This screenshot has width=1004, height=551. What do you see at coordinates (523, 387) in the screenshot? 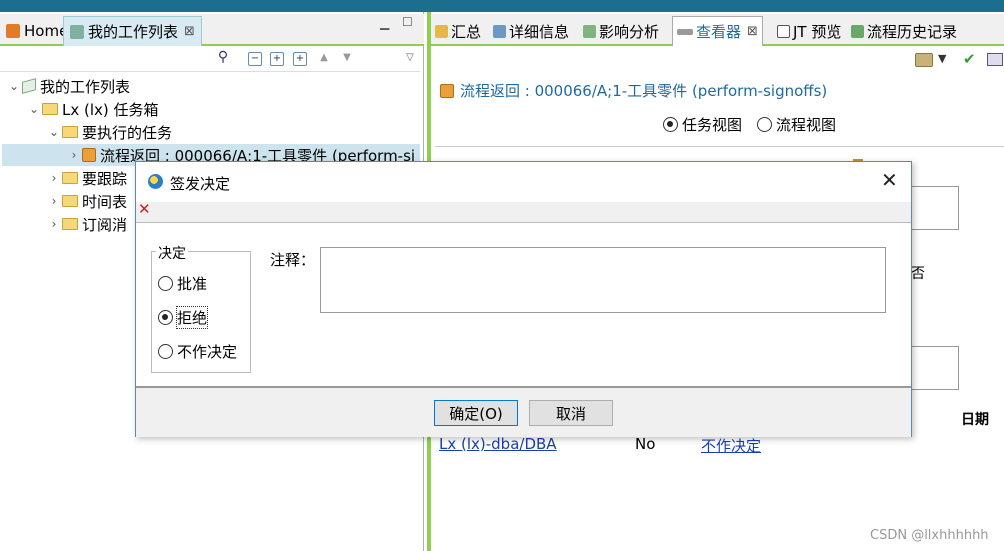
I see `dialog-divider` at bounding box center [523, 387].